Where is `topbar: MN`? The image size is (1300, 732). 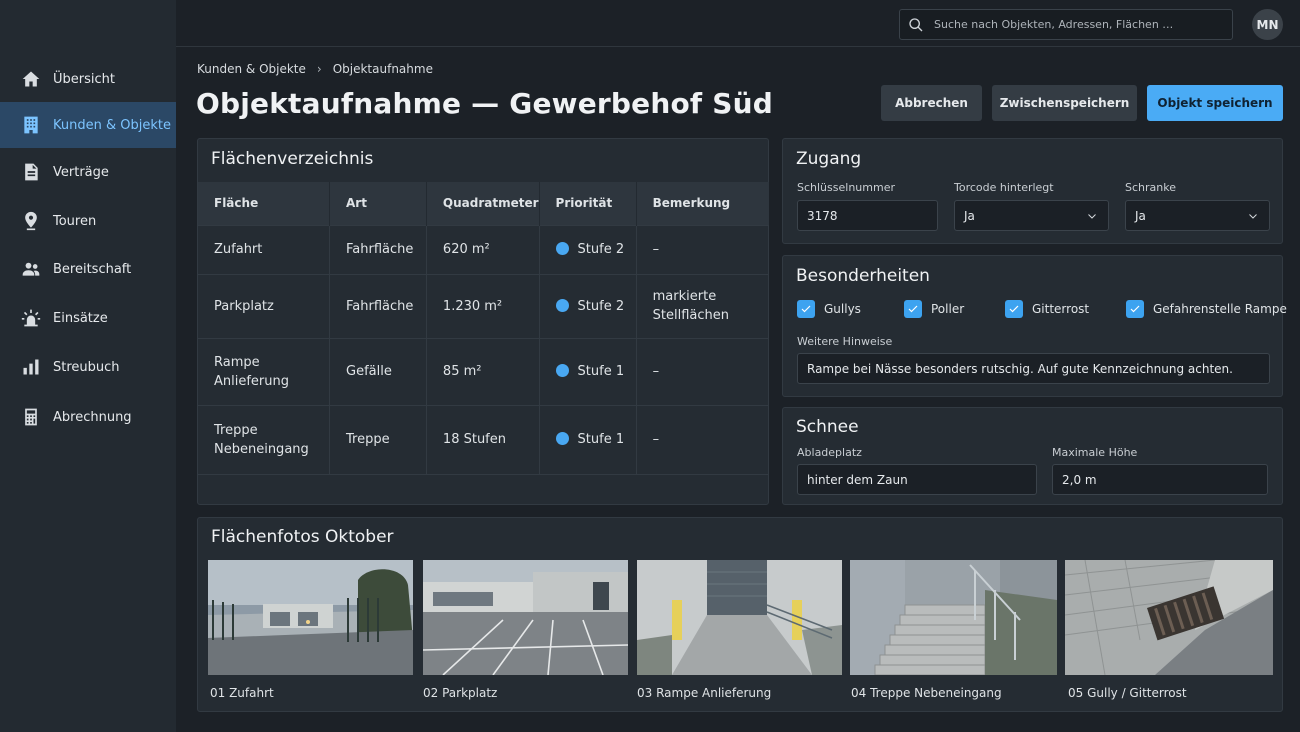
topbar: MN is located at coordinates (738, 23).